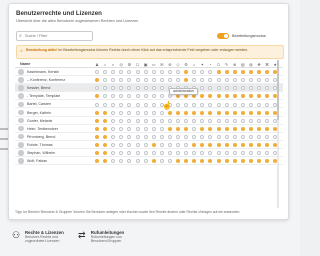 The height and width of the screenshot is (256, 320). What do you see at coordinates (278, 90) in the screenshot?
I see `scrollbar-thumb` at bounding box center [278, 90].